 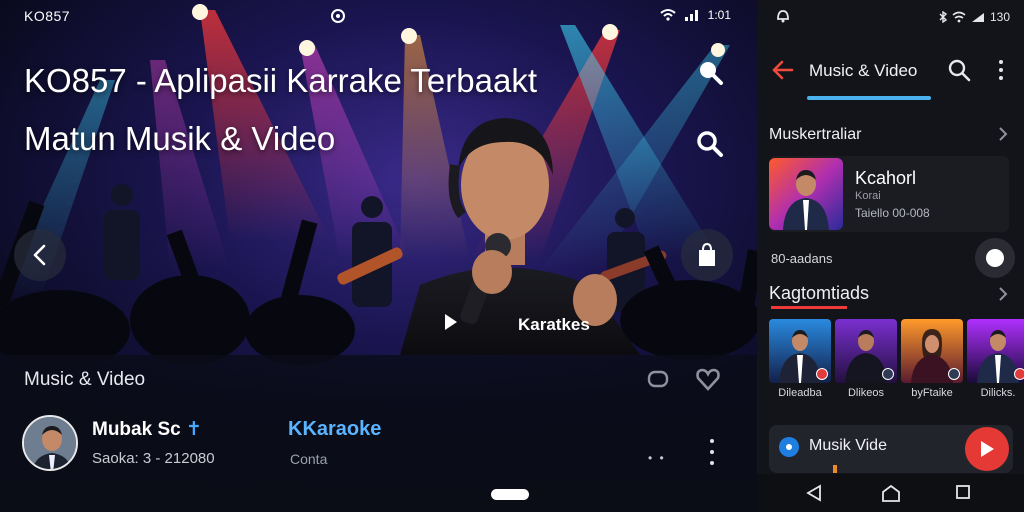 I want to click on status-icons: 1:01, so click(x=695, y=15).